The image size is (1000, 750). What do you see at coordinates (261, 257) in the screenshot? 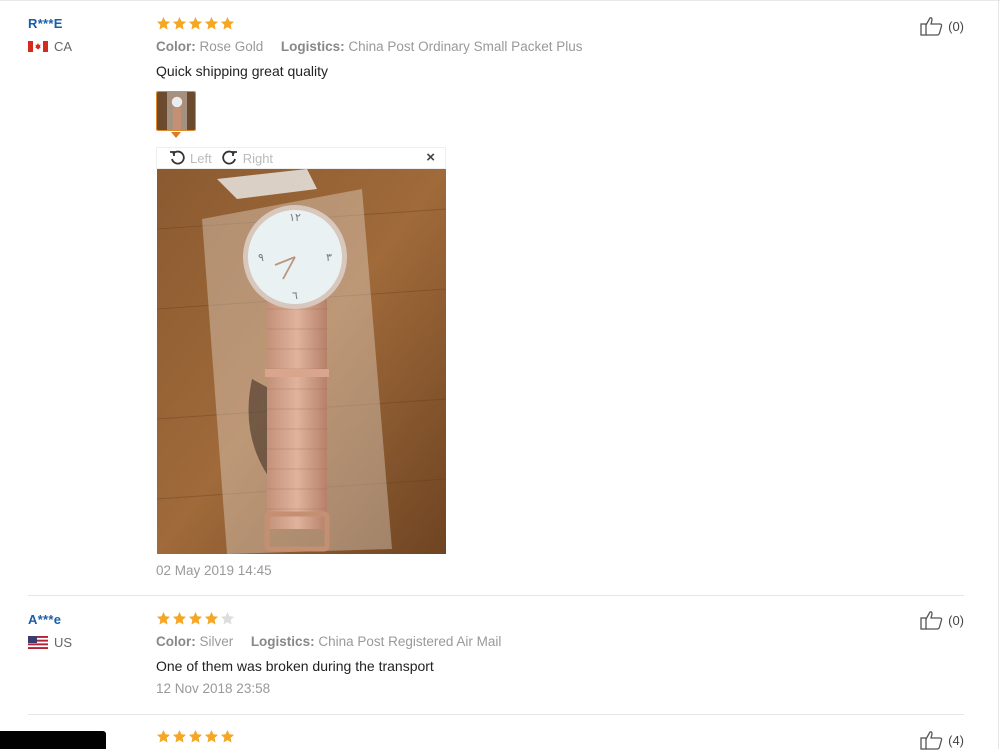
I see `svg-text: ٩` at bounding box center [261, 257].